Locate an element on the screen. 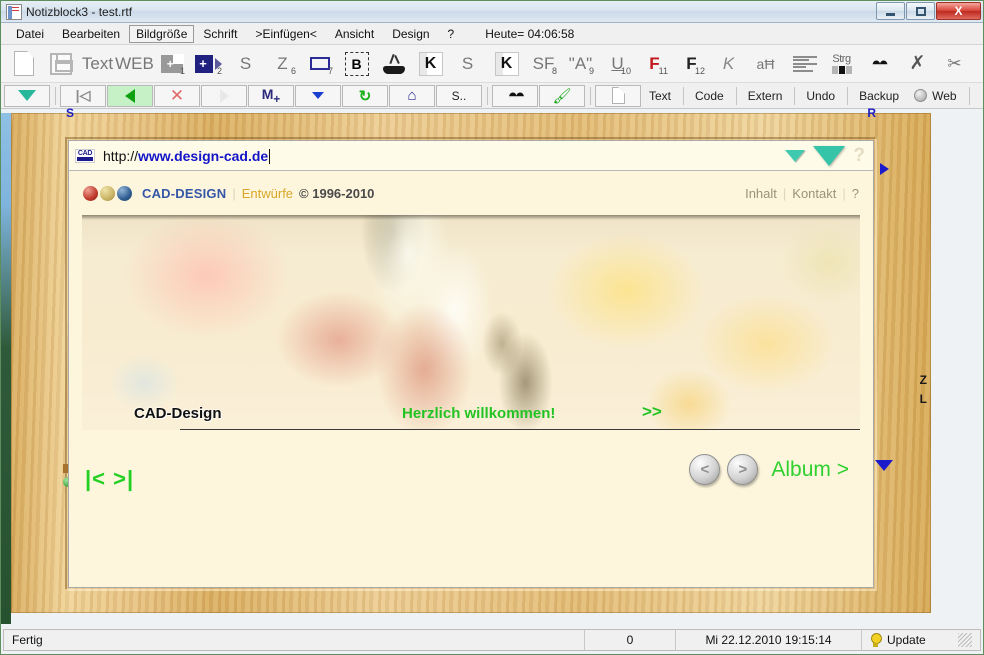 The height and width of the screenshot is (655, 984). dropdown-large-icon is located at coordinates (829, 155).